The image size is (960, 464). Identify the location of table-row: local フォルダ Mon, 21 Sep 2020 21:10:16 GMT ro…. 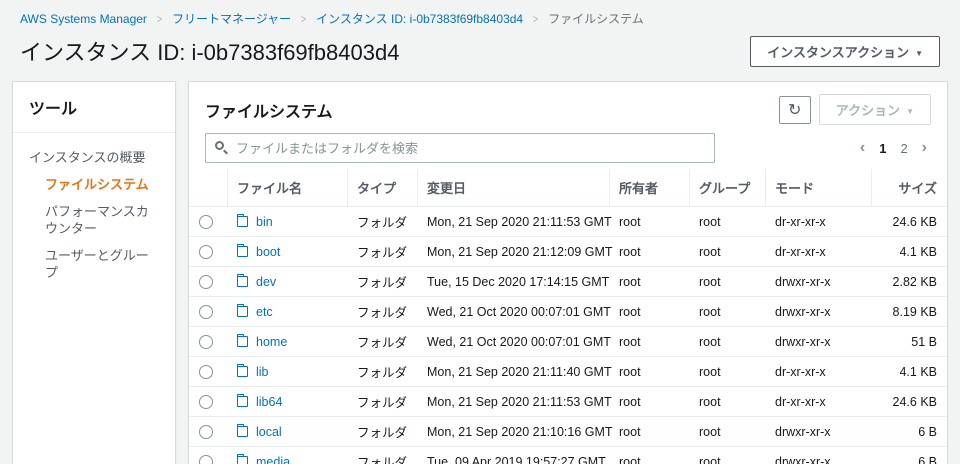
(568, 431).